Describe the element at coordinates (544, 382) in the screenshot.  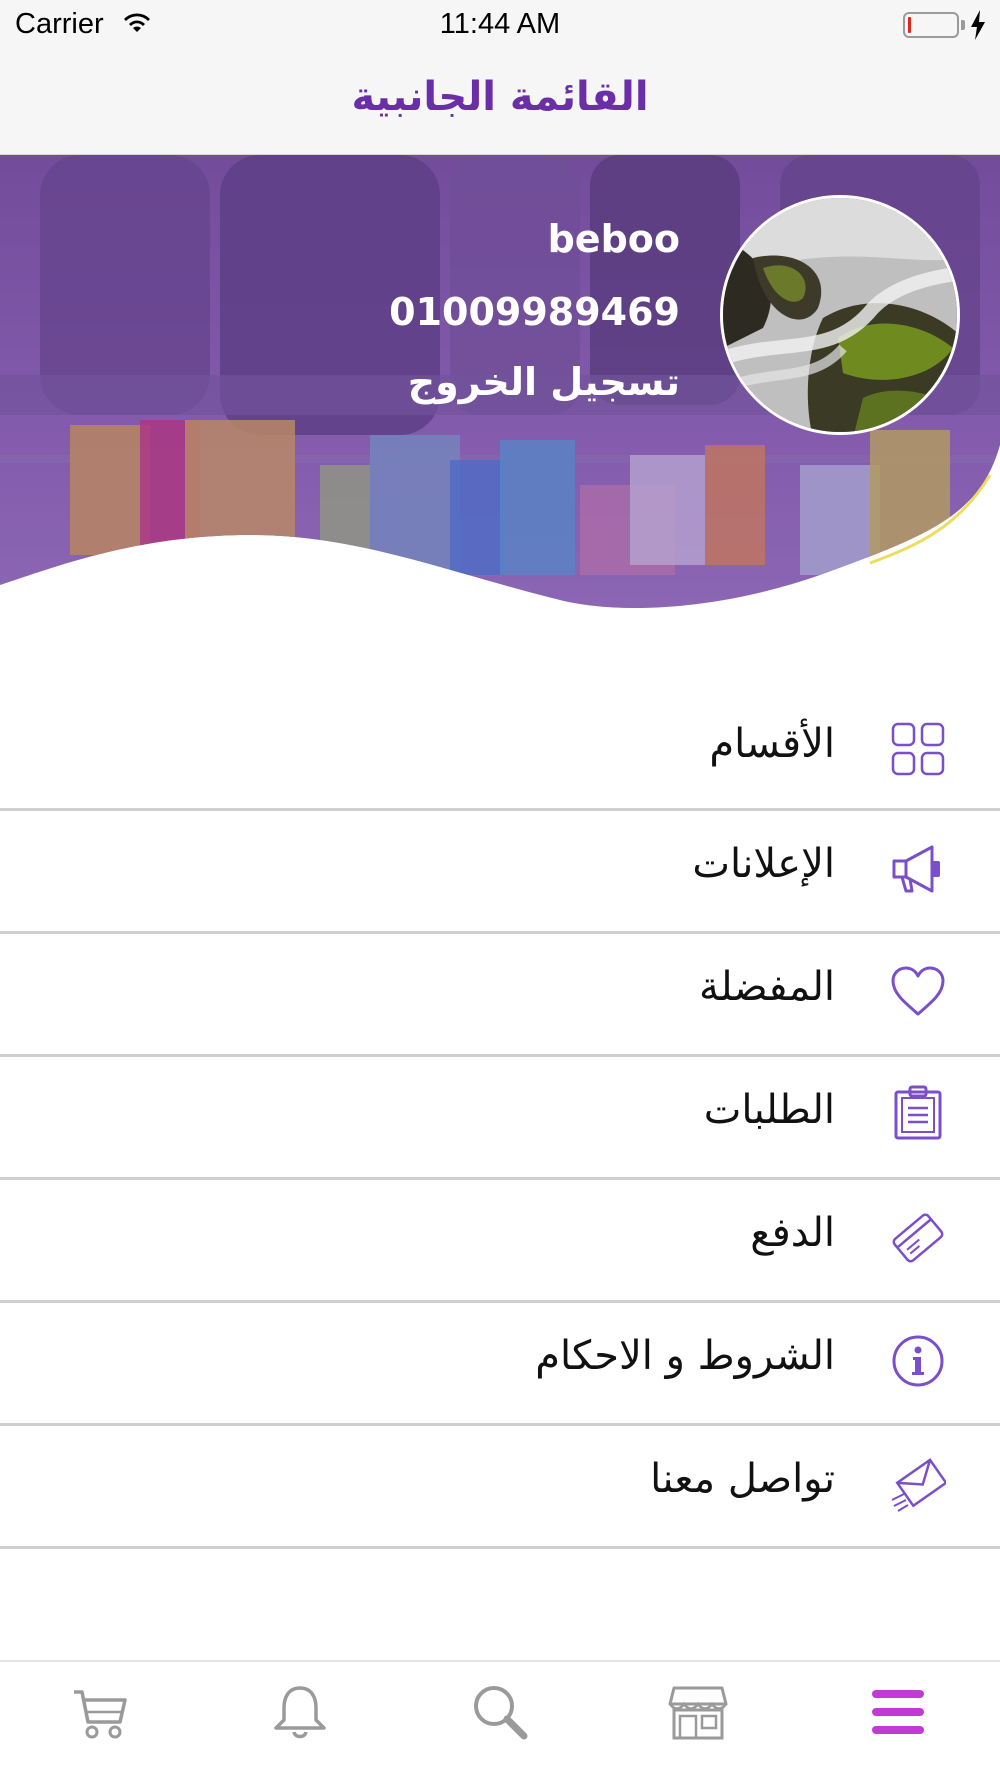
I see `logout-button: تسجيل الخروج` at that location.